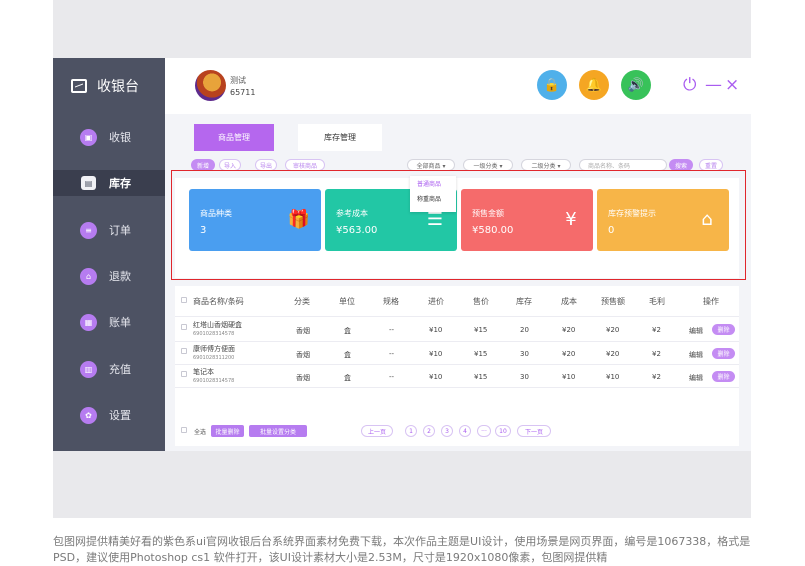 This screenshot has height=566, width=805. Describe the element at coordinates (534, 431) in the screenshot. I see `next-page-button: 下一页` at that location.